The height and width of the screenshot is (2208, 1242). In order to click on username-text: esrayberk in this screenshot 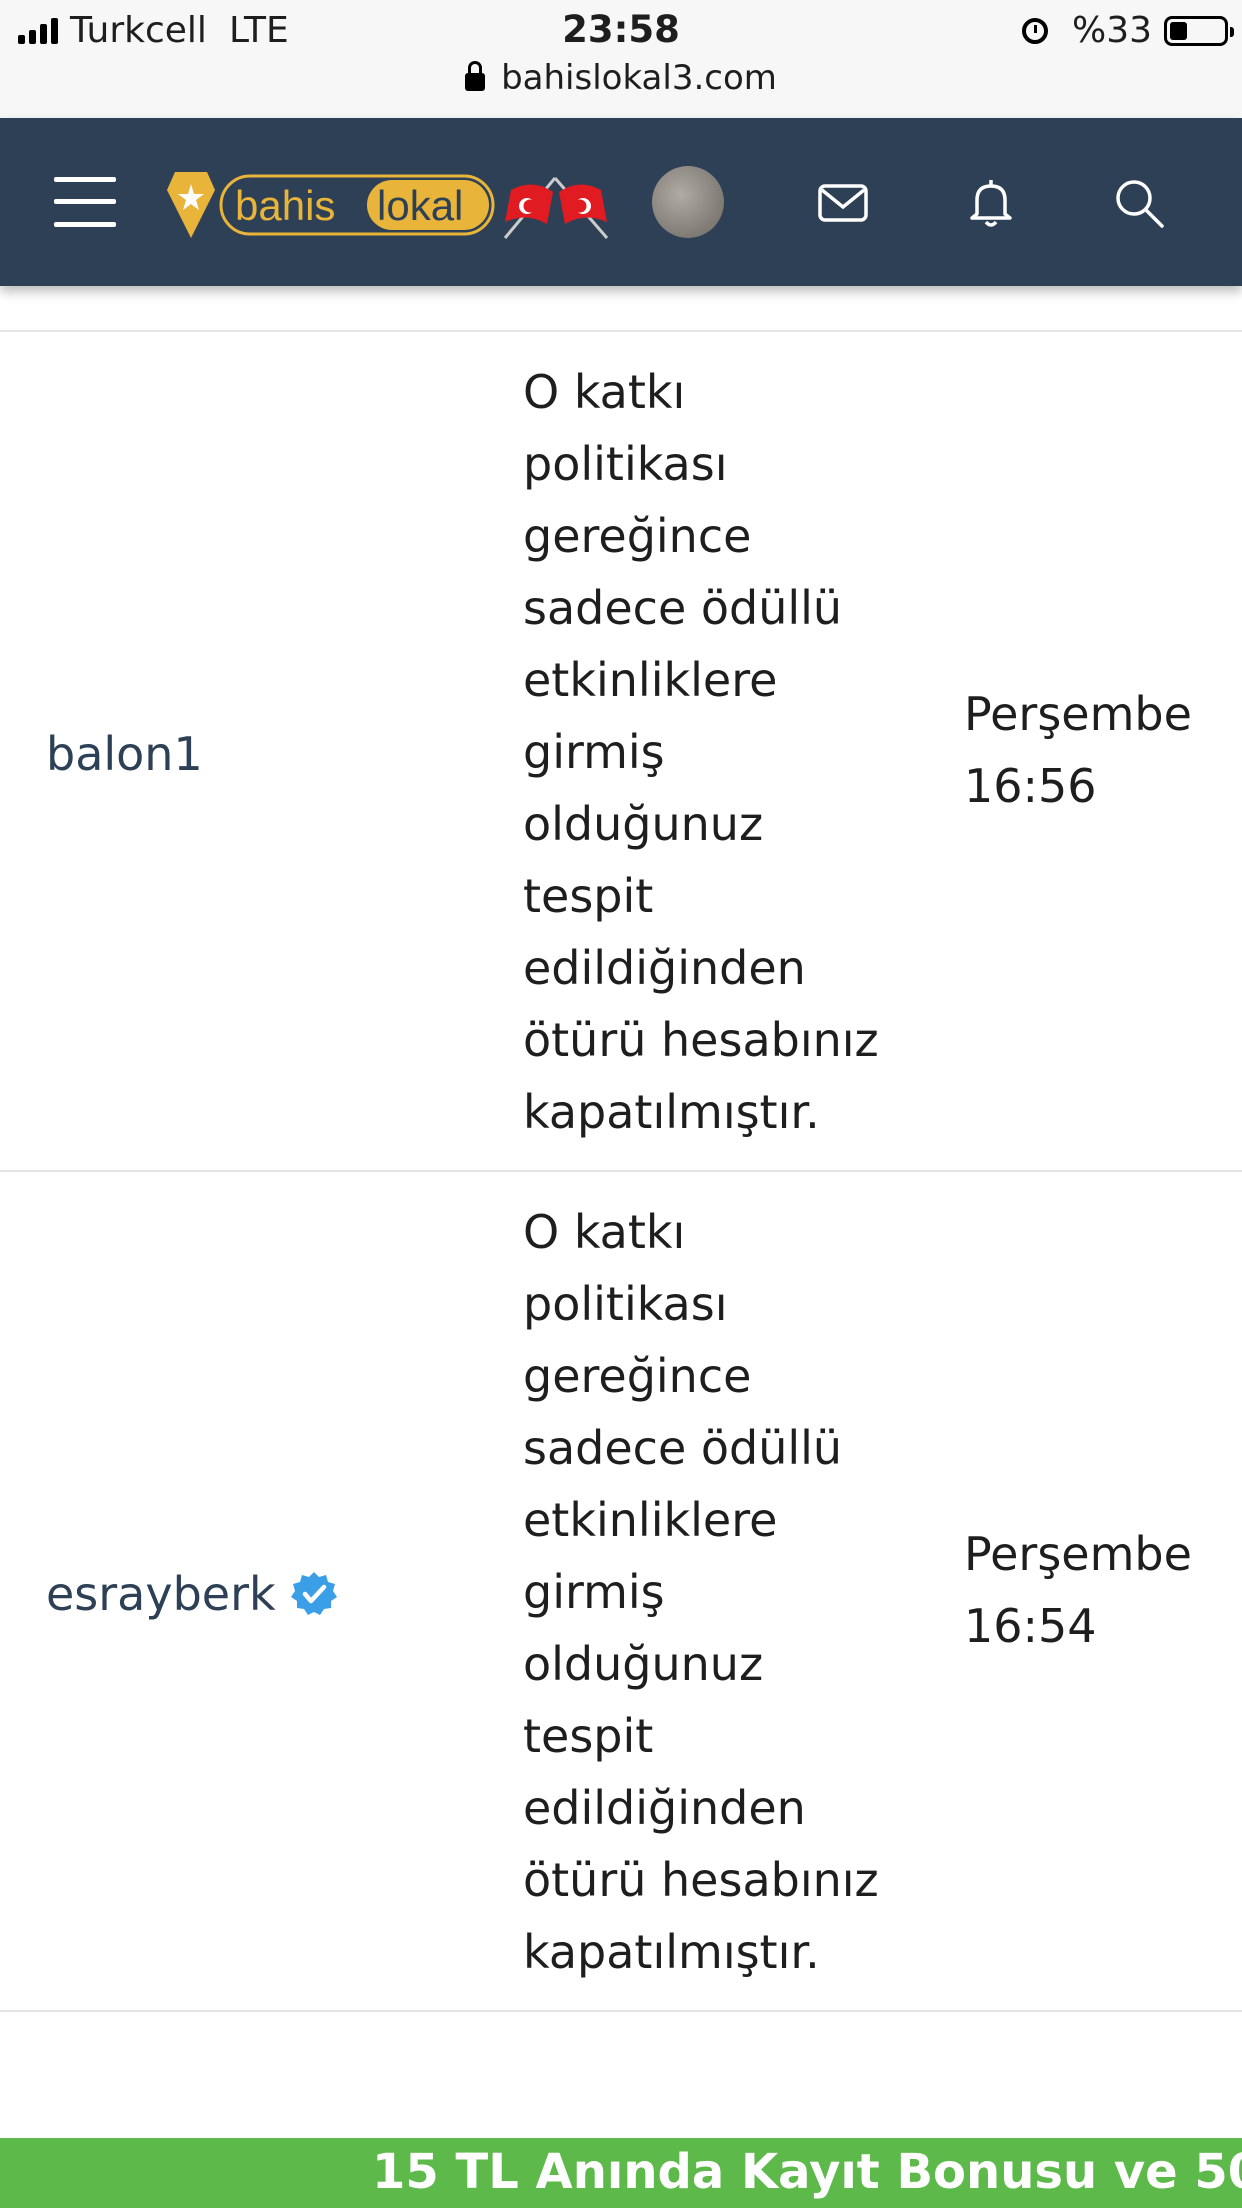, I will do `click(161, 1594)`.